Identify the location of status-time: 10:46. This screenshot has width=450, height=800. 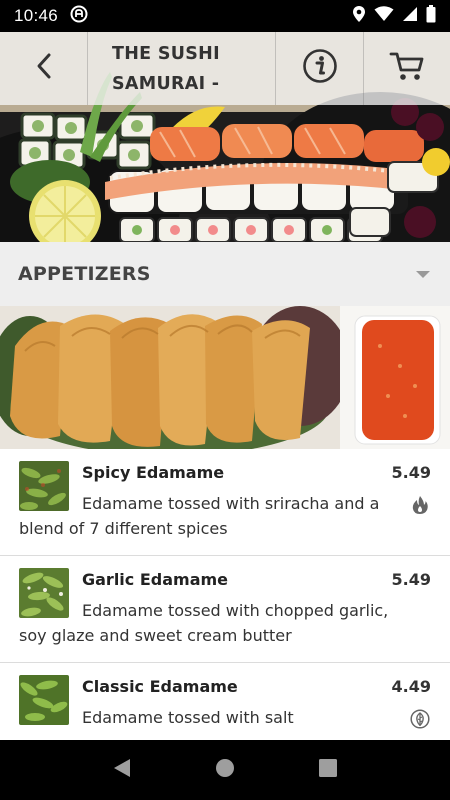
(36, 15).